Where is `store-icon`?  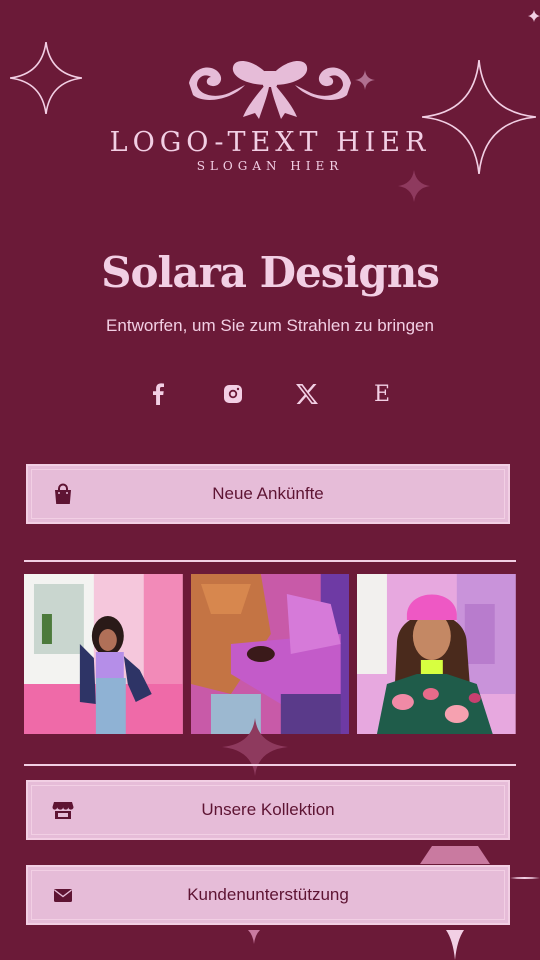
store-icon is located at coordinates (63, 810).